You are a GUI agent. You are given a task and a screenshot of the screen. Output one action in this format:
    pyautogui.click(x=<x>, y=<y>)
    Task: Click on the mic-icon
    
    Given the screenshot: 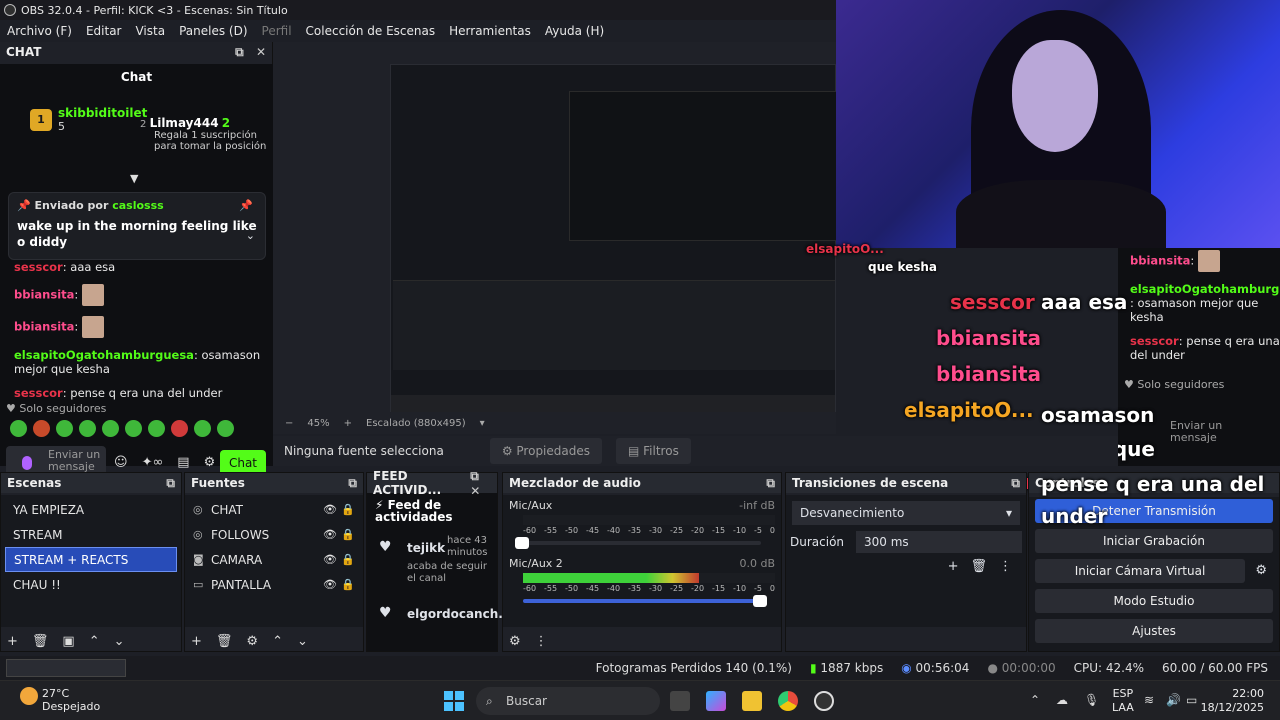 What is the action you would take?
    pyautogui.click(x=27, y=463)
    